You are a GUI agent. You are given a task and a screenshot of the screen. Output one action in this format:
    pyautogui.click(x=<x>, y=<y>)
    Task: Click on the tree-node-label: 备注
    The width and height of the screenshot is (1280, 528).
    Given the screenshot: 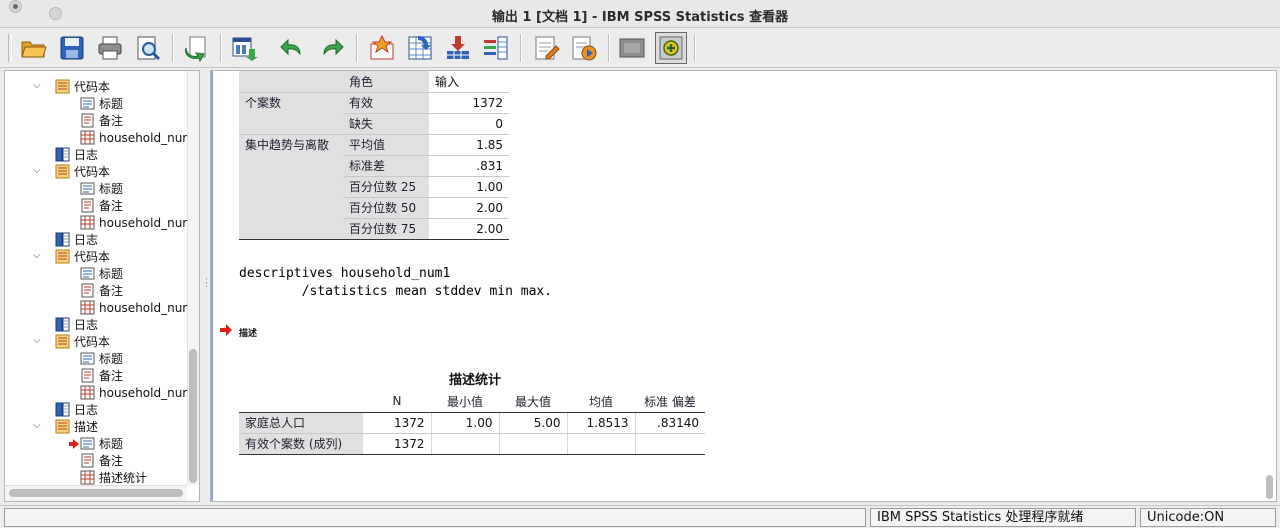 What is the action you would take?
    pyautogui.click(x=111, y=206)
    